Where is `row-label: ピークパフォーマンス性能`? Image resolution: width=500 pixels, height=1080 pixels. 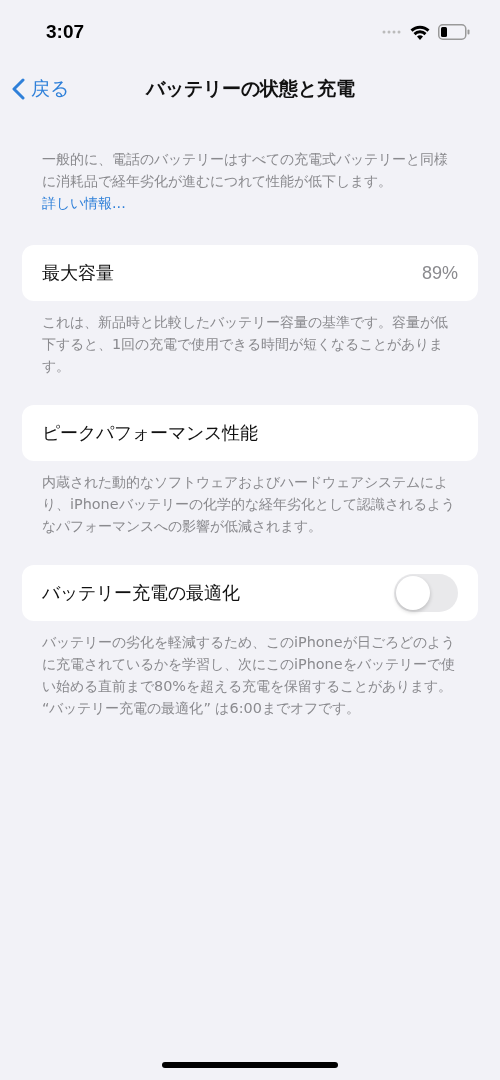
row-label: ピークパフォーマンス性能 is located at coordinates (150, 433).